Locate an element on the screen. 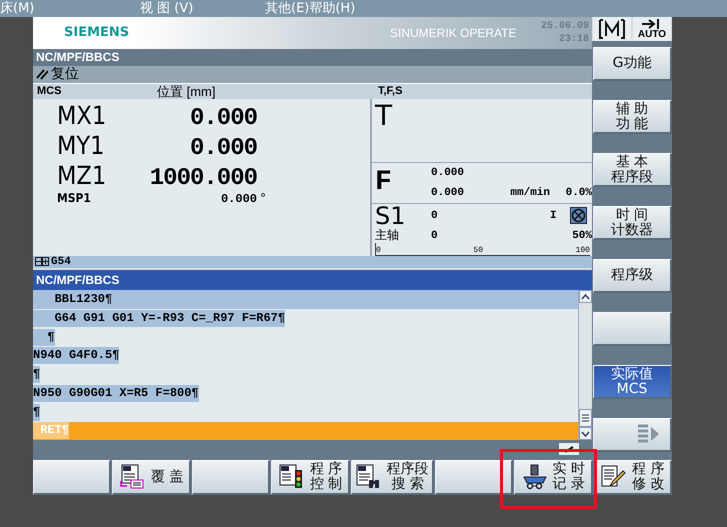  axis-name: MY1 is located at coordinates (81, 145).